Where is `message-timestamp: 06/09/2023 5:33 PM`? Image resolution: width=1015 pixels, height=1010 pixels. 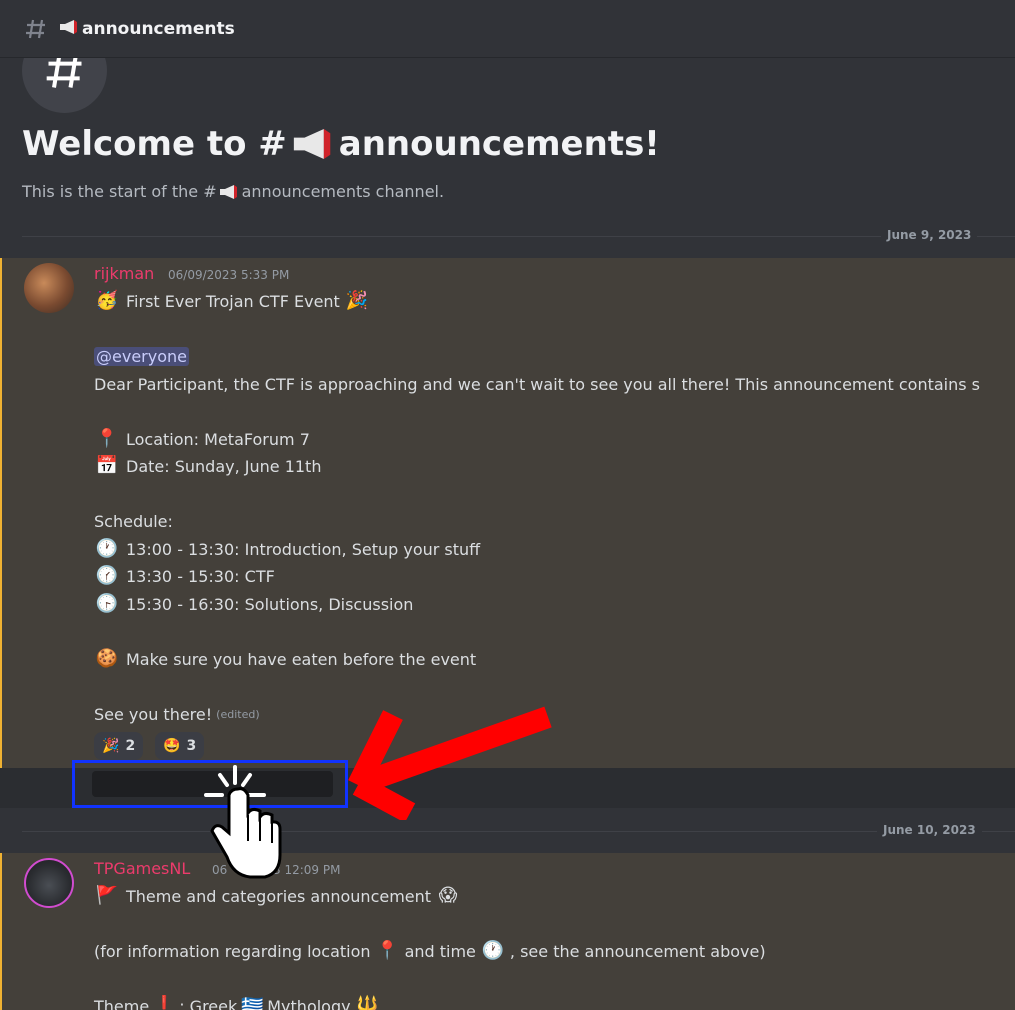
message-timestamp: 06/09/2023 5:33 PM is located at coordinates (229, 275).